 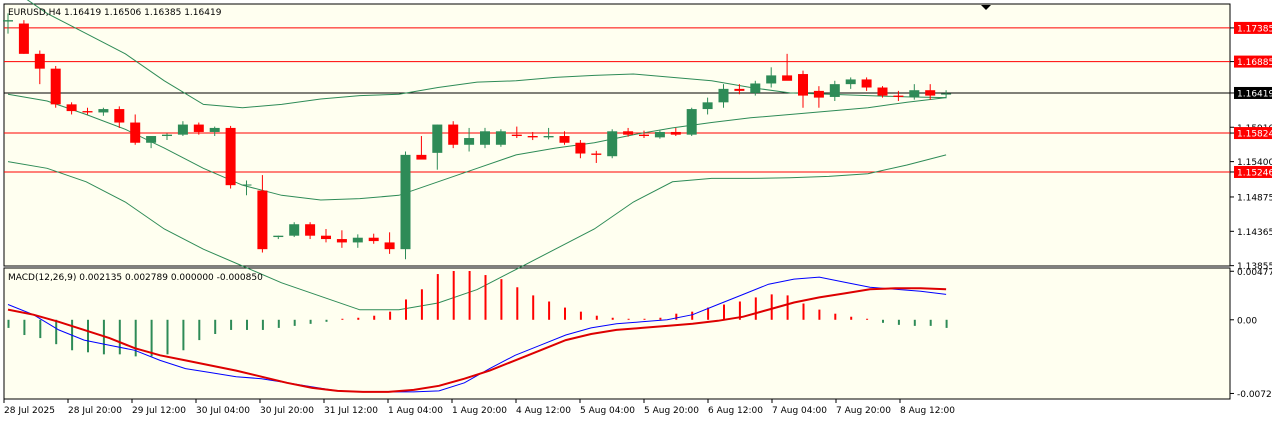 What do you see at coordinates (1254, 135) in the screenshot?
I see `price-axis-label: 1.15824` at bounding box center [1254, 135].